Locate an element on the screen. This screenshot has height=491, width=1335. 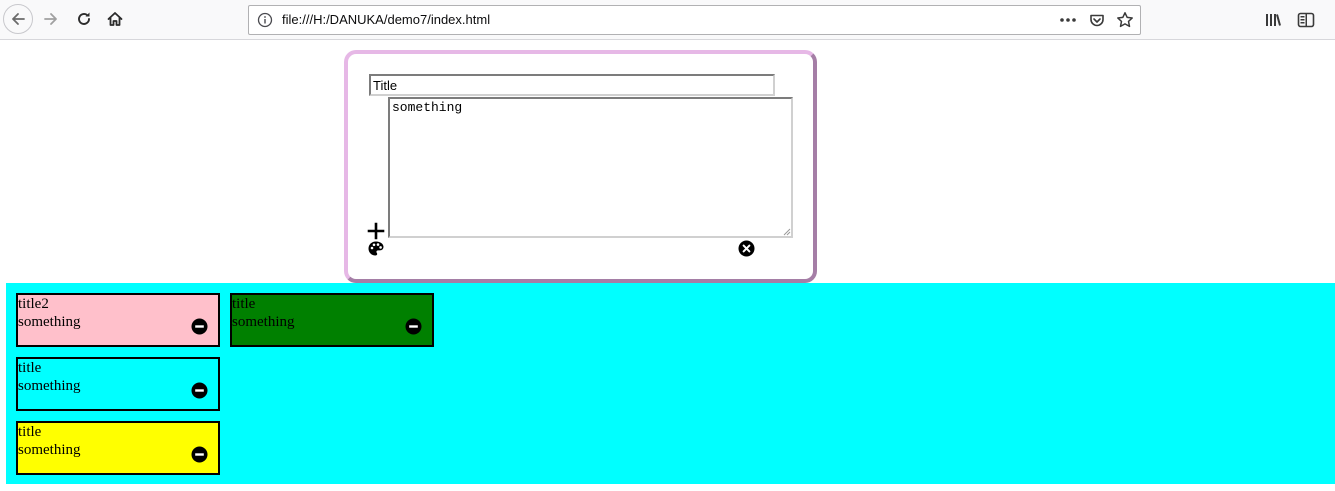
note-title-input is located at coordinates (572, 85).